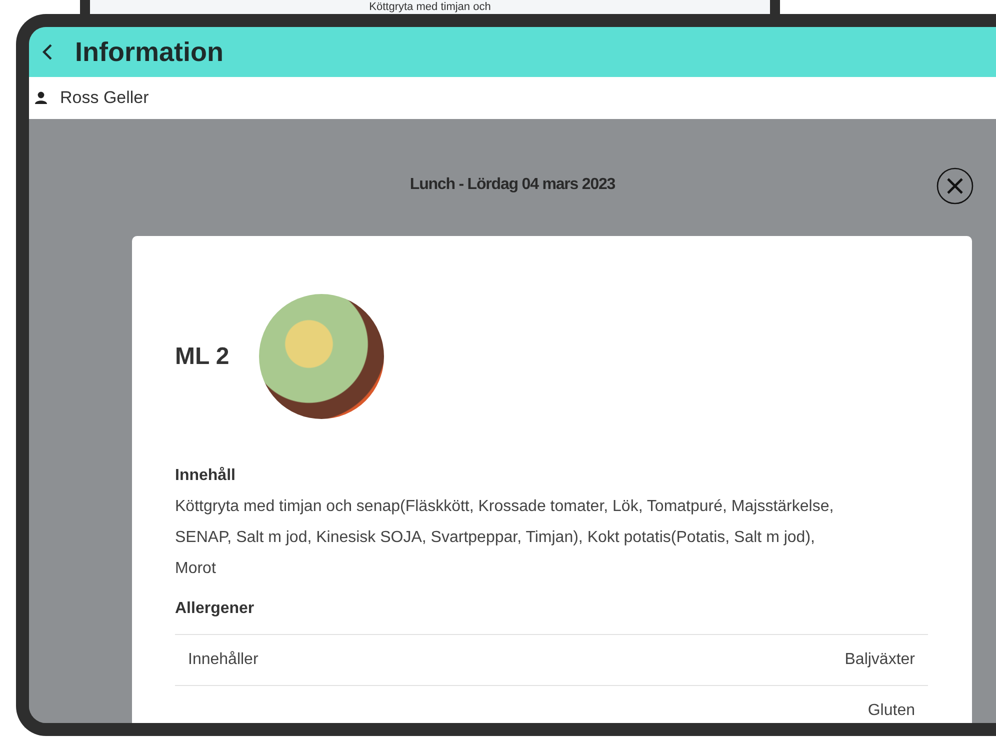 The image size is (996, 740). What do you see at coordinates (104, 98) in the screenshot?
I see `user-name: Ross Geller` at bounding box center [104, 98].